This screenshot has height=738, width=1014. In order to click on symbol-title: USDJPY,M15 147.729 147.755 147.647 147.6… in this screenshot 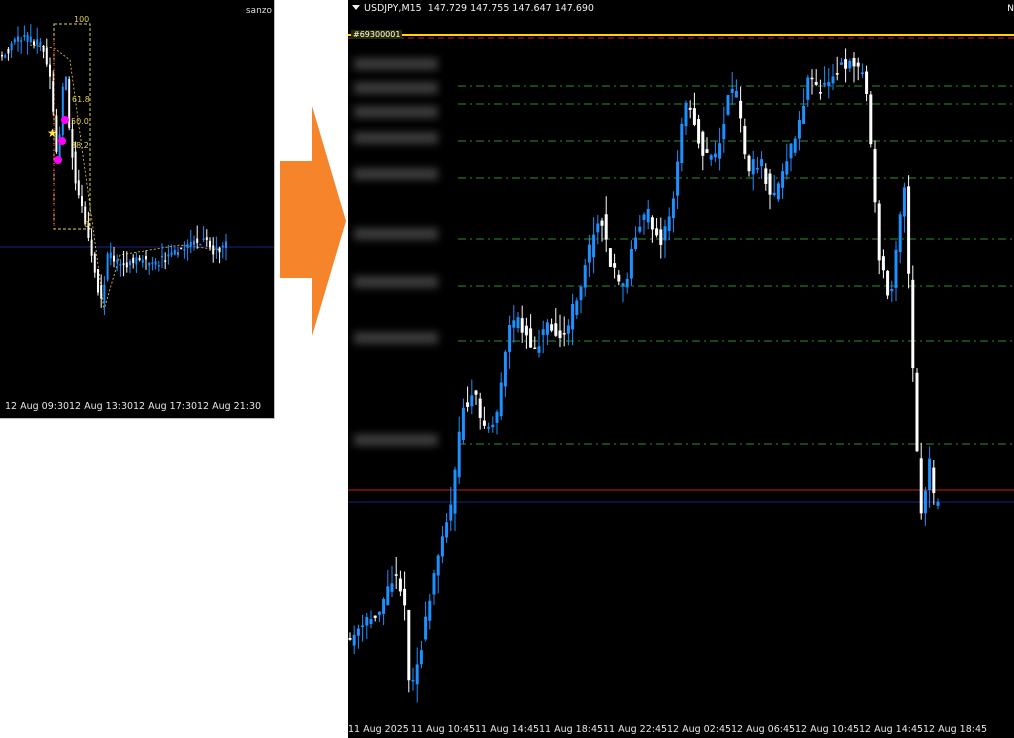, I will do `click(473, 8)`.